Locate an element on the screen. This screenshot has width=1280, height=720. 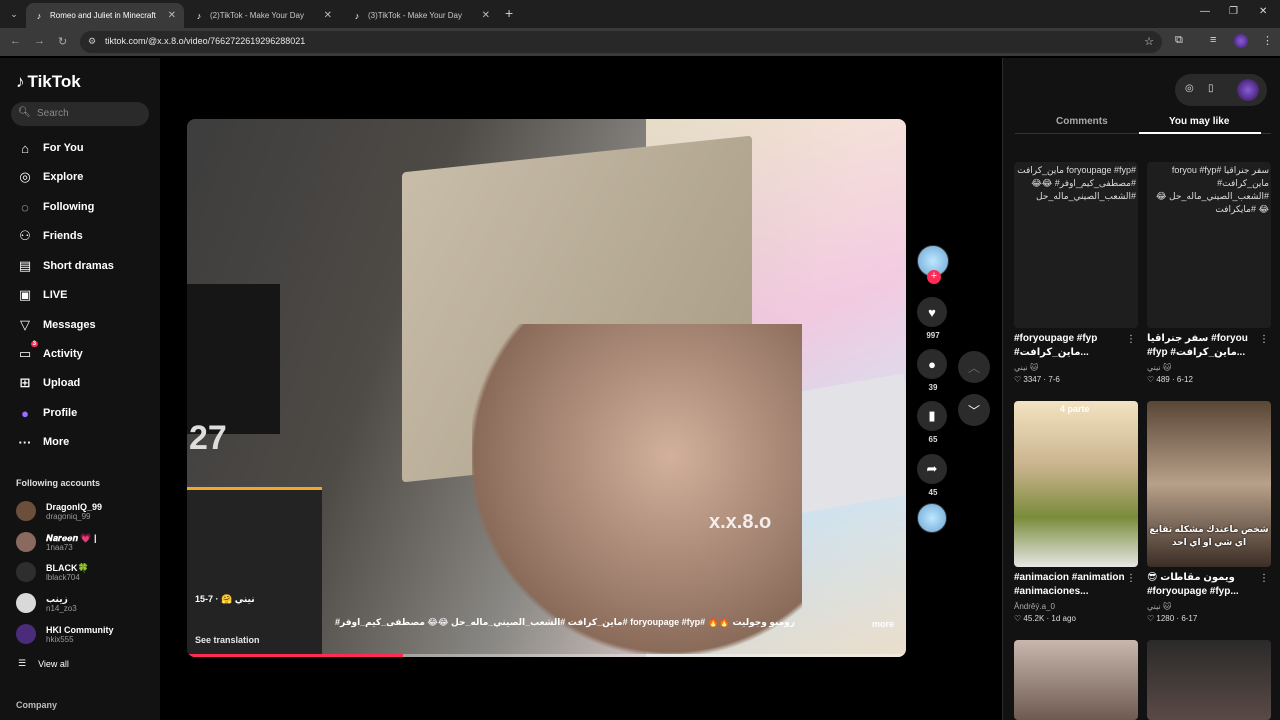
active-tab-indicator is located at coordinates (1200, 133).